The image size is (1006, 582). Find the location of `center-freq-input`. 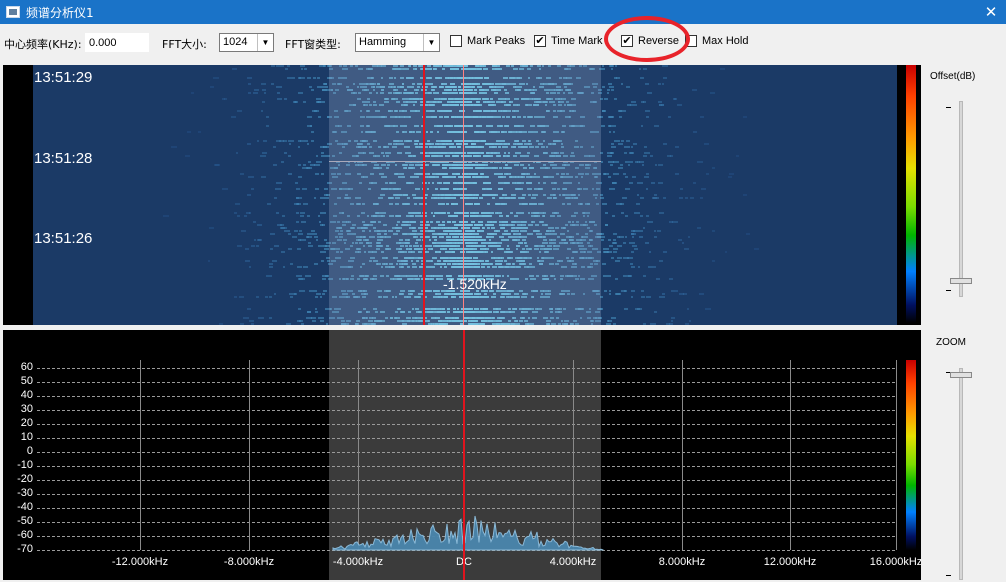

center-freq-input is located at coordinates (117, 42).